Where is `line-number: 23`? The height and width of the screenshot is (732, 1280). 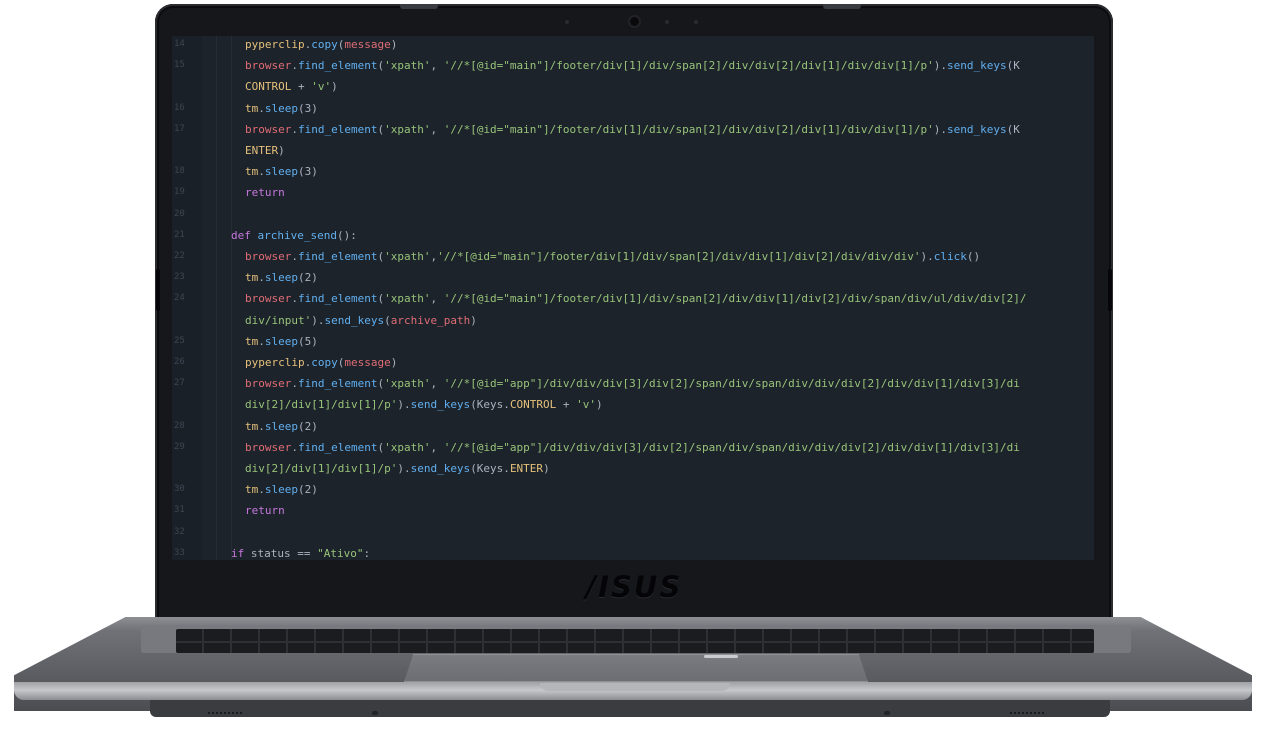 line-number: 23 is located at coordinates (179, 277).